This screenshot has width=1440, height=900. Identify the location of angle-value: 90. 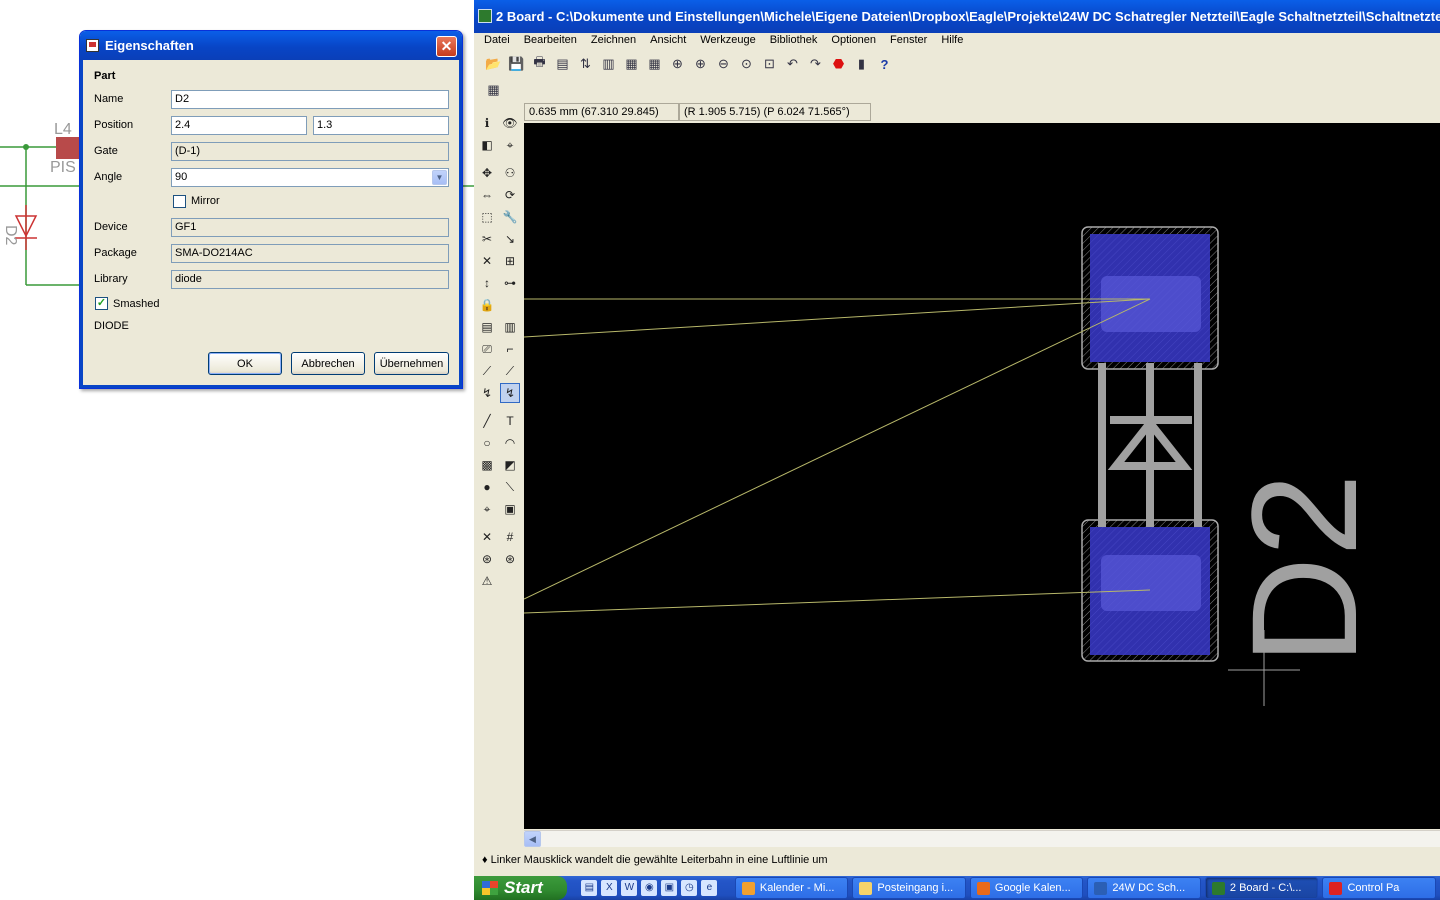
(181, 177).